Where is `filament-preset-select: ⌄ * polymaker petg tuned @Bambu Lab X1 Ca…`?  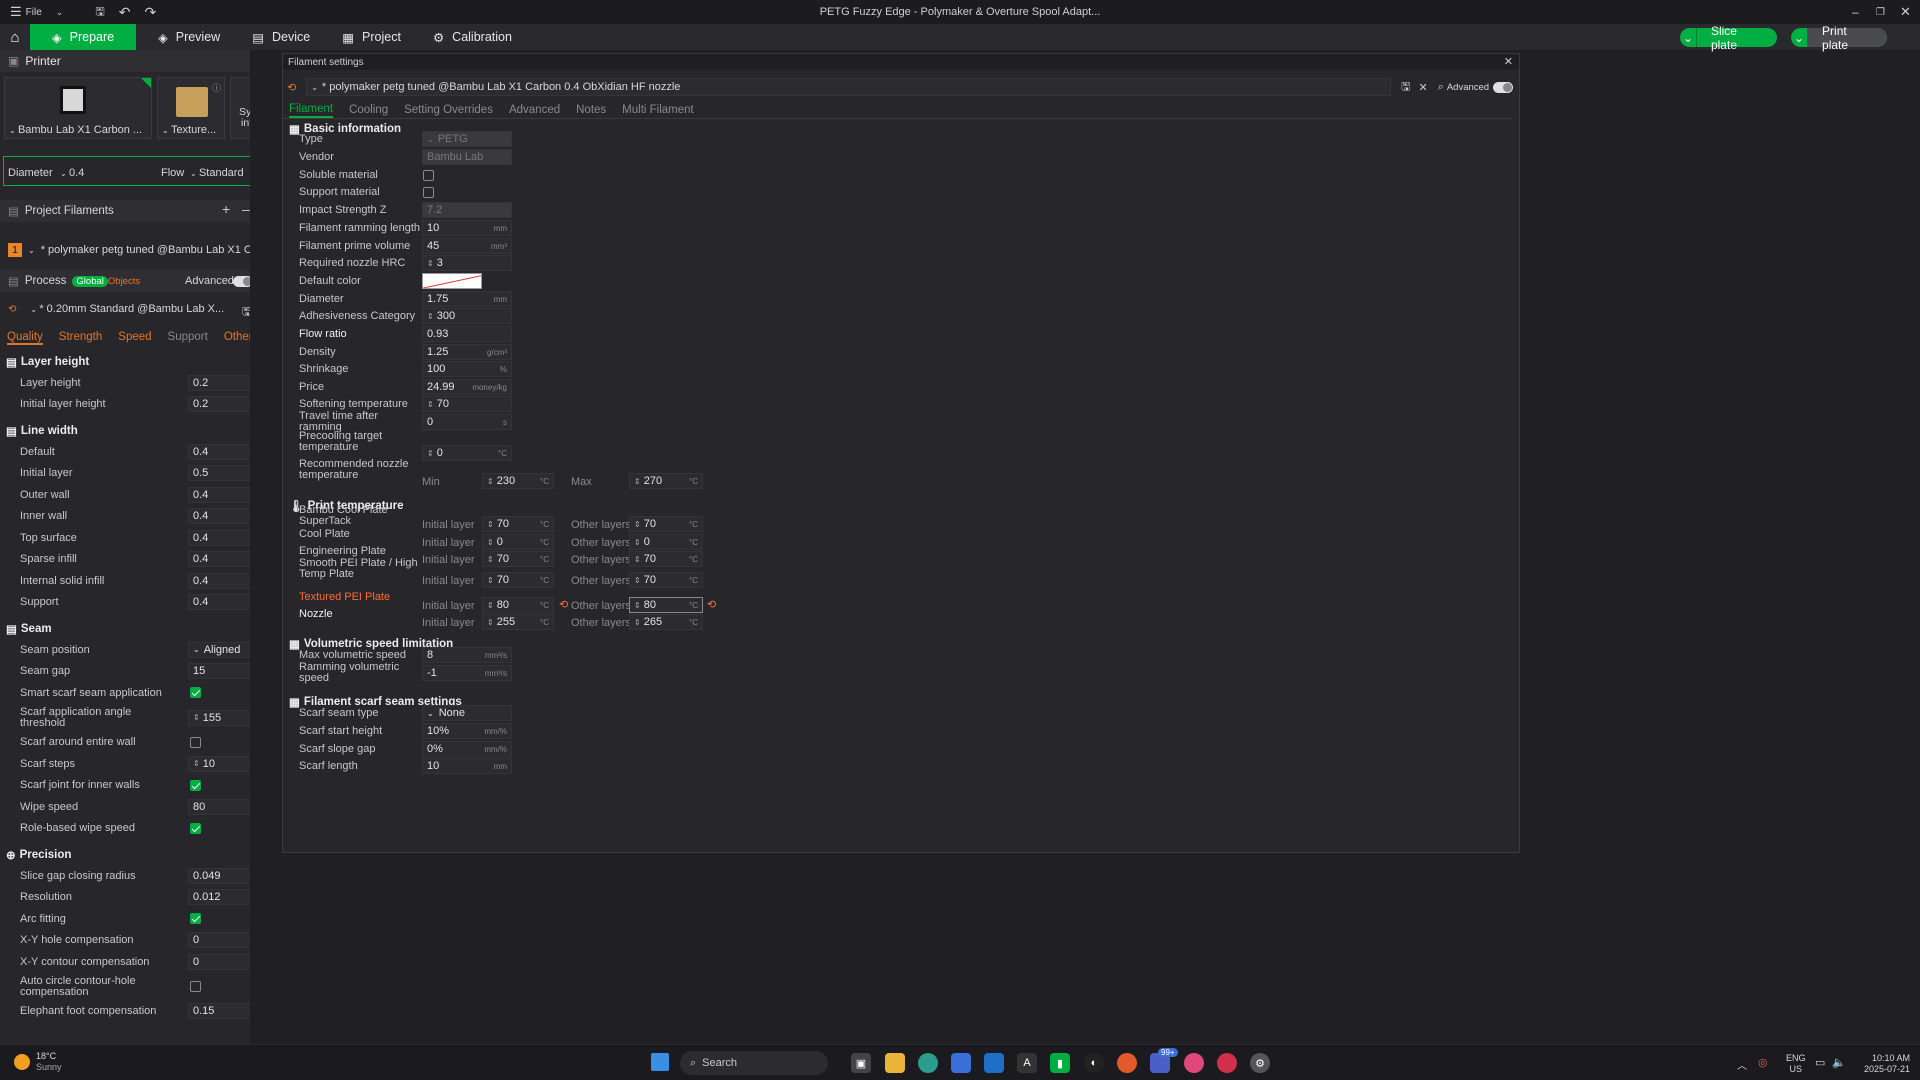
filament-preset-select: ⌄ * polymaker petg tuned @Bambu Lab X1 Ca… is located at coordinates (849, 87).